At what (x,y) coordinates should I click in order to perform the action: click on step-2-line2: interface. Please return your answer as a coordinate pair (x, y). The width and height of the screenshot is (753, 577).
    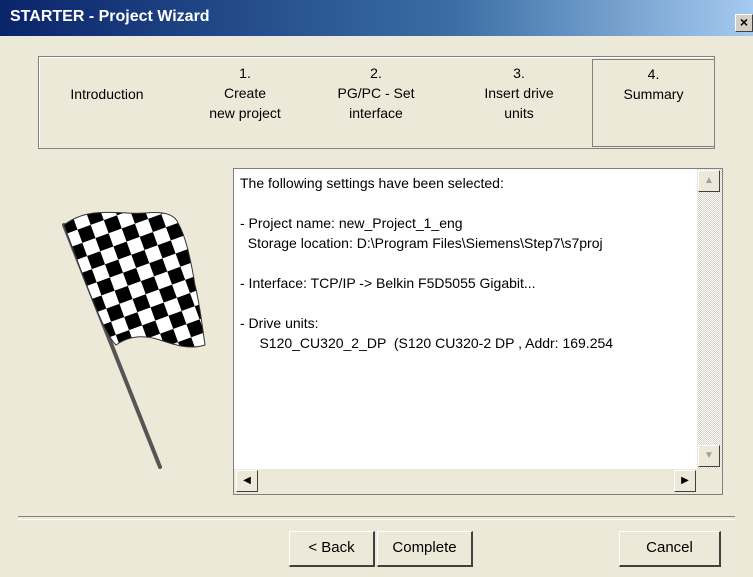
    Looking at the image, I should click on (376, 113).